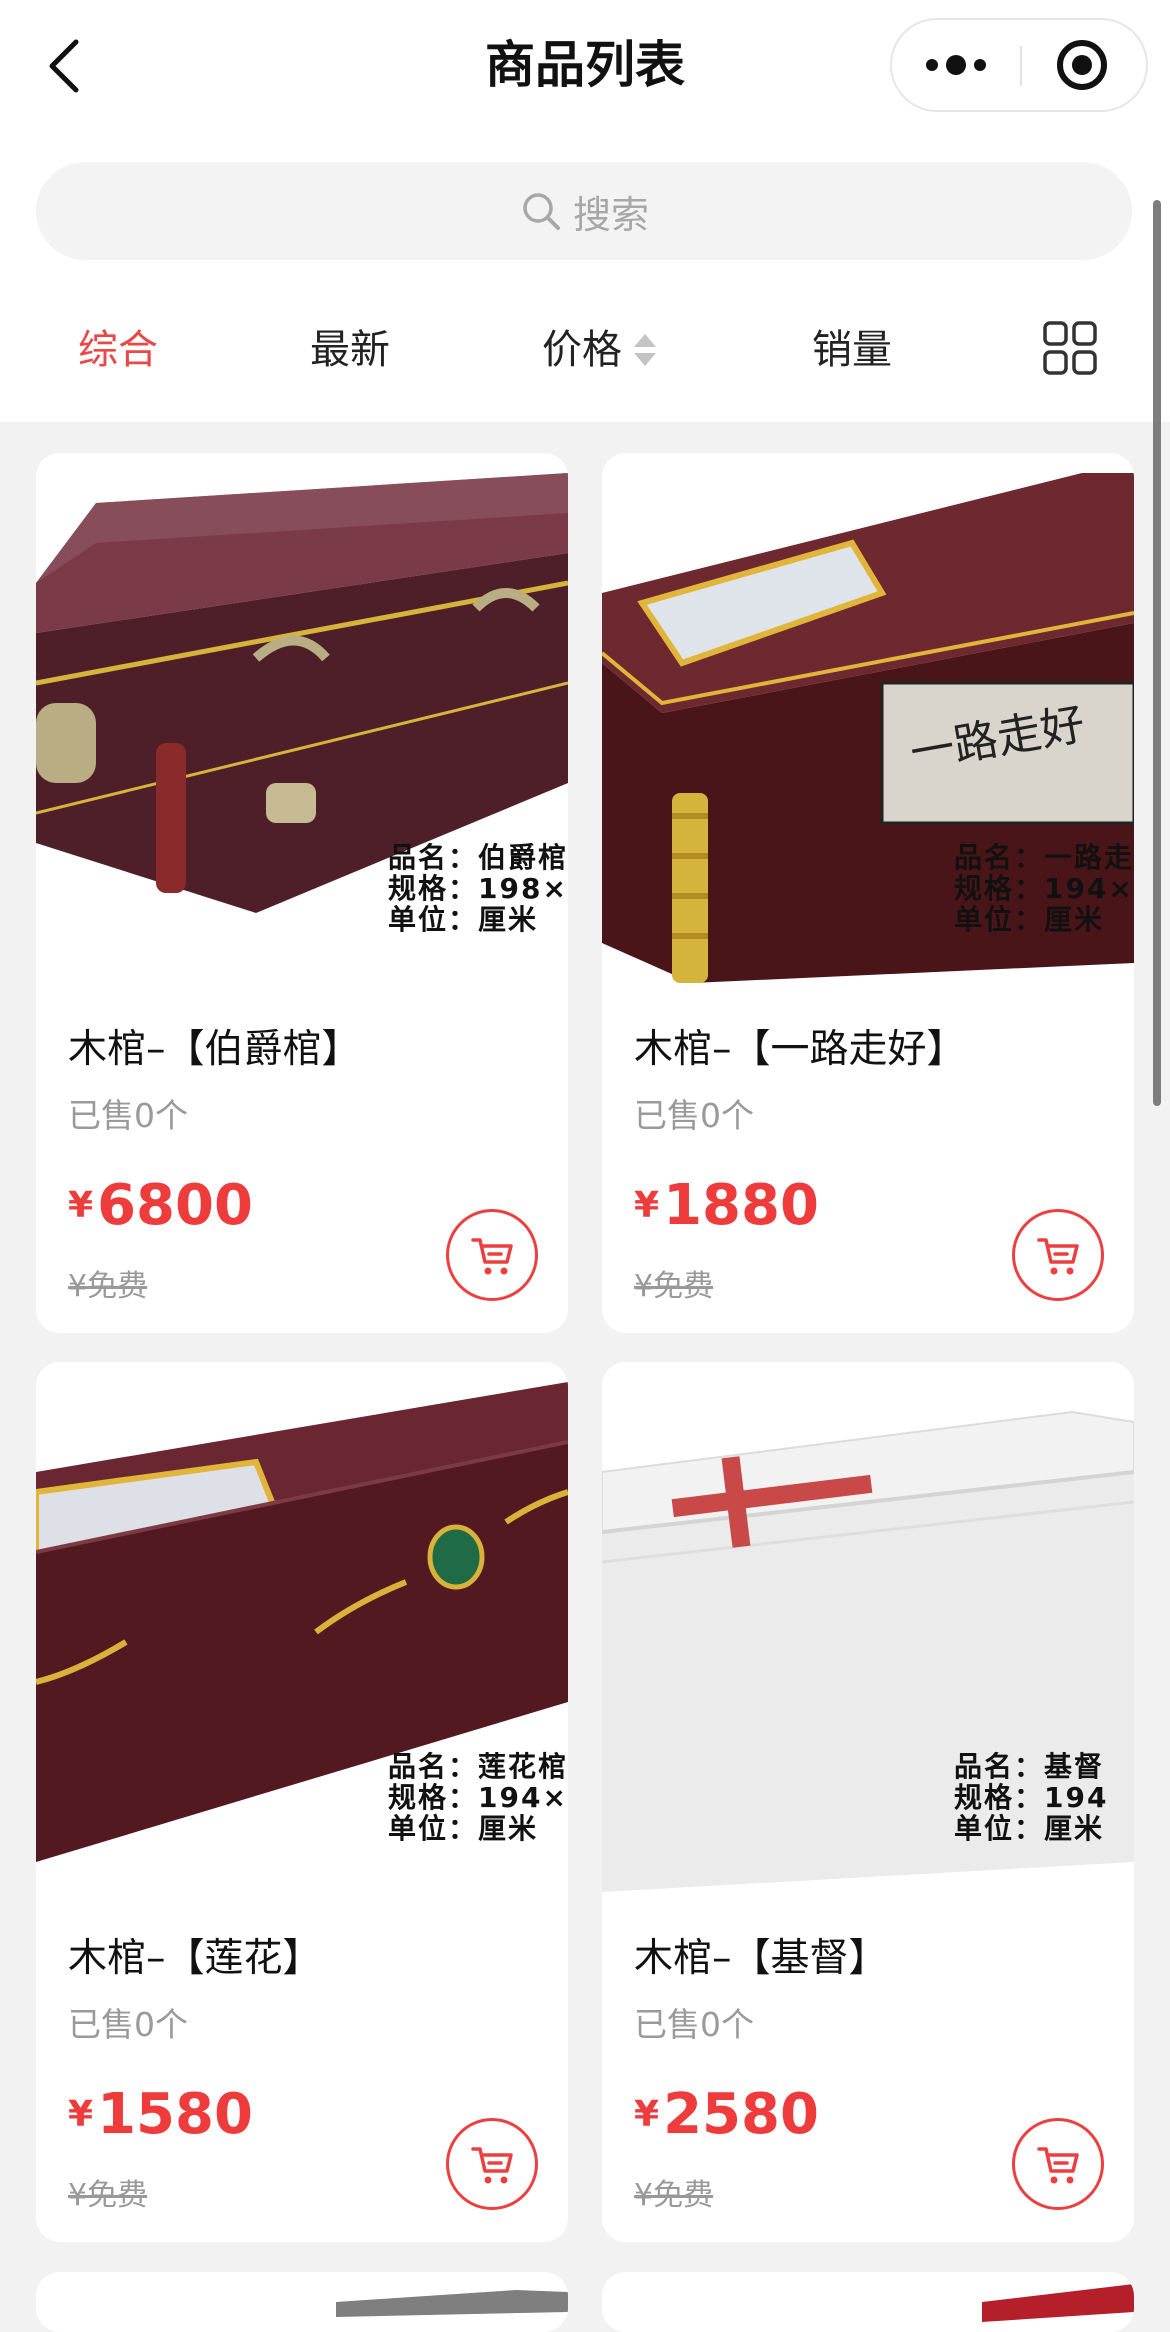 The width and height of the screenshot is (1170, 2332). I want to click on grid-view-icon, so click(1070, 348).